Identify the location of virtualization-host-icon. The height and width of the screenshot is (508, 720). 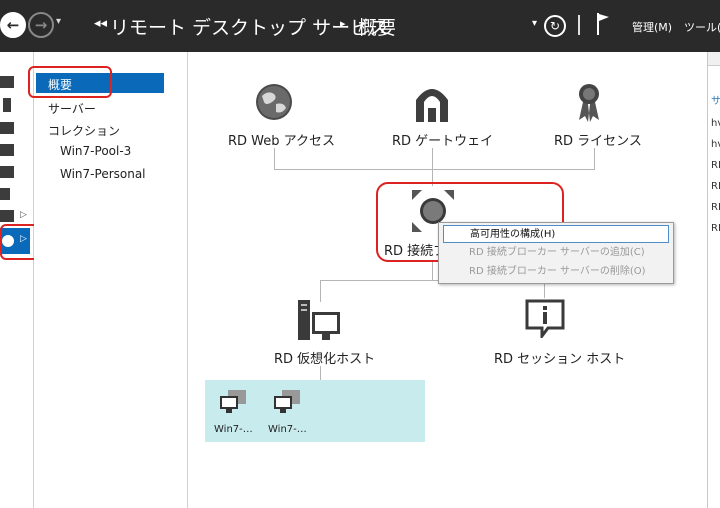
(320, 320).